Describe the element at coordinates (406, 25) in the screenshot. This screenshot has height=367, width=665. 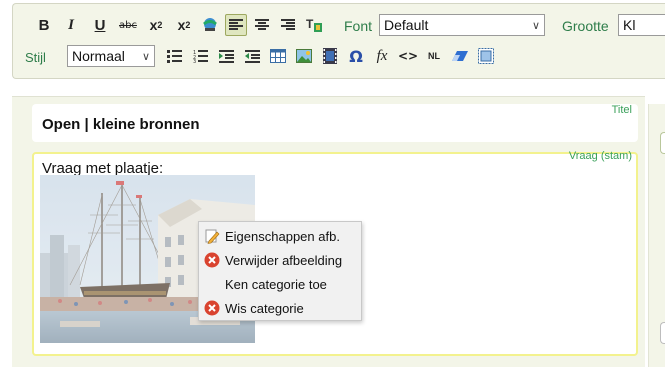
I see `font-select-value: Default` at that location.